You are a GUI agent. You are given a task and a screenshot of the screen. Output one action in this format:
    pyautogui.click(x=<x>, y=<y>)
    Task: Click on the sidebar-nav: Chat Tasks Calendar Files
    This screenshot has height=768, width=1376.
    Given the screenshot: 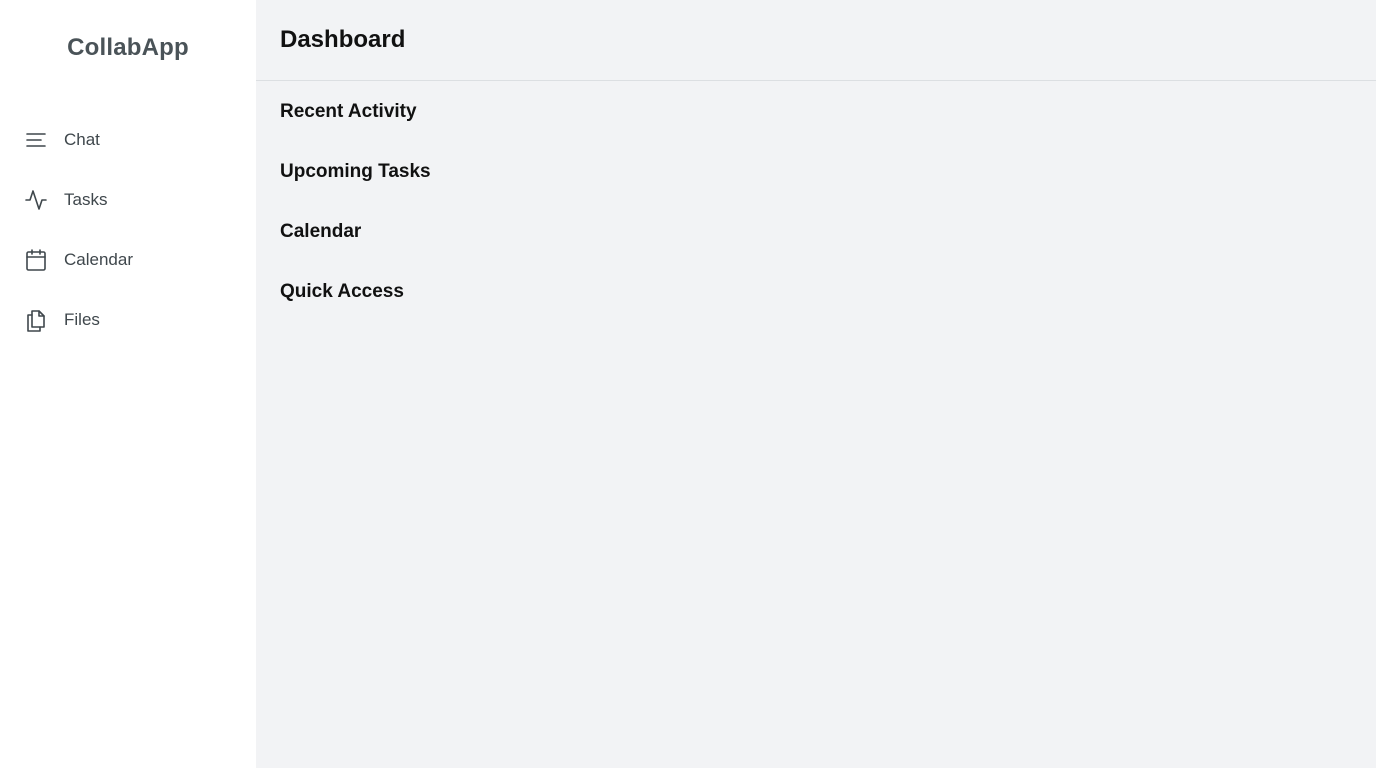 What is the action you would take?
    pyautogui.click(x=128, y=230)
    